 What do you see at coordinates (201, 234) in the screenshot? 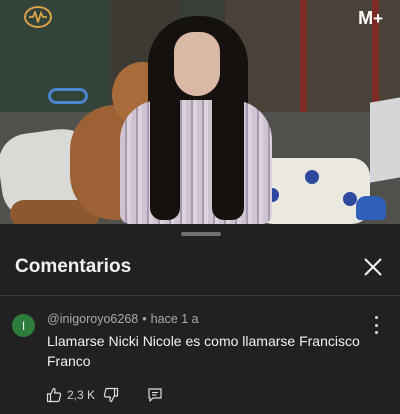
I see `drag-handle` at bounding box center [201, 234].